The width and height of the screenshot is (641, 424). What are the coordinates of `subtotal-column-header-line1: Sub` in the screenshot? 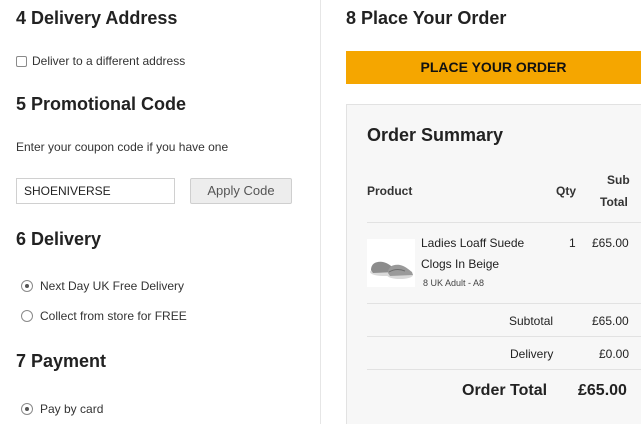 It's located at (618, 180).